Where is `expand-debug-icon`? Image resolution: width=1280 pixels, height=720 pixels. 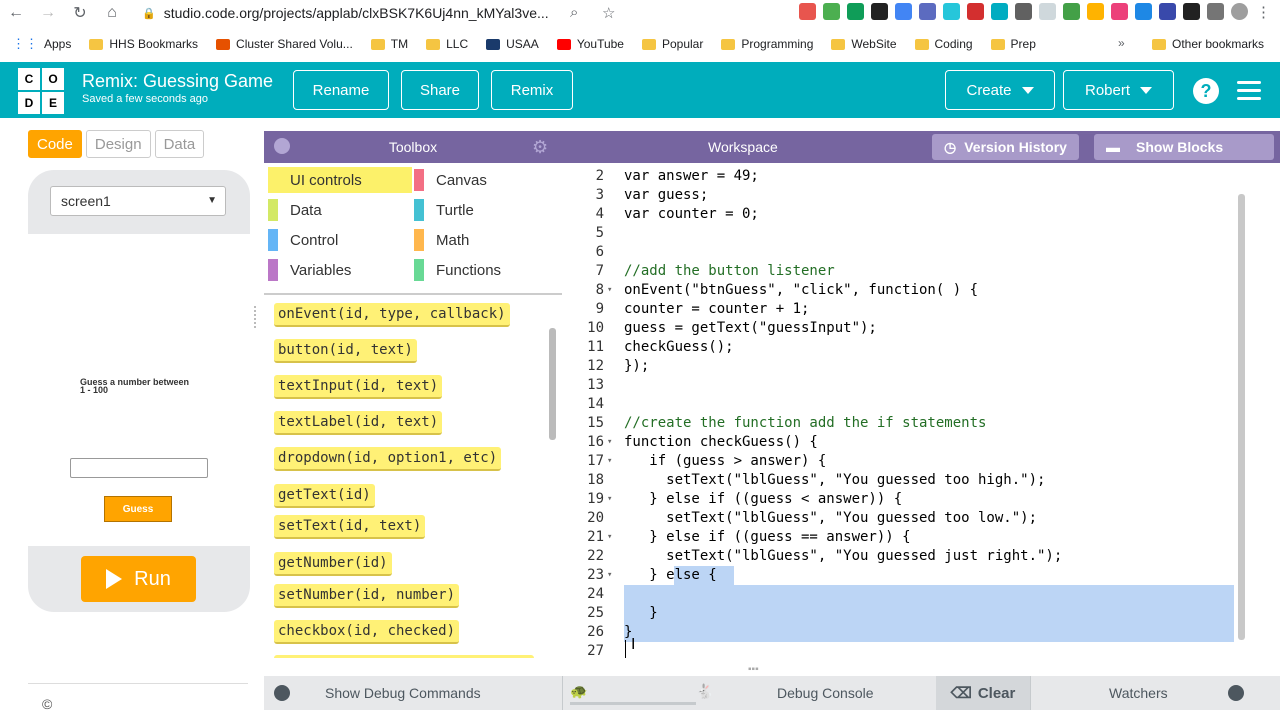
expand-debug-icon is located at coordinates (282, 693).